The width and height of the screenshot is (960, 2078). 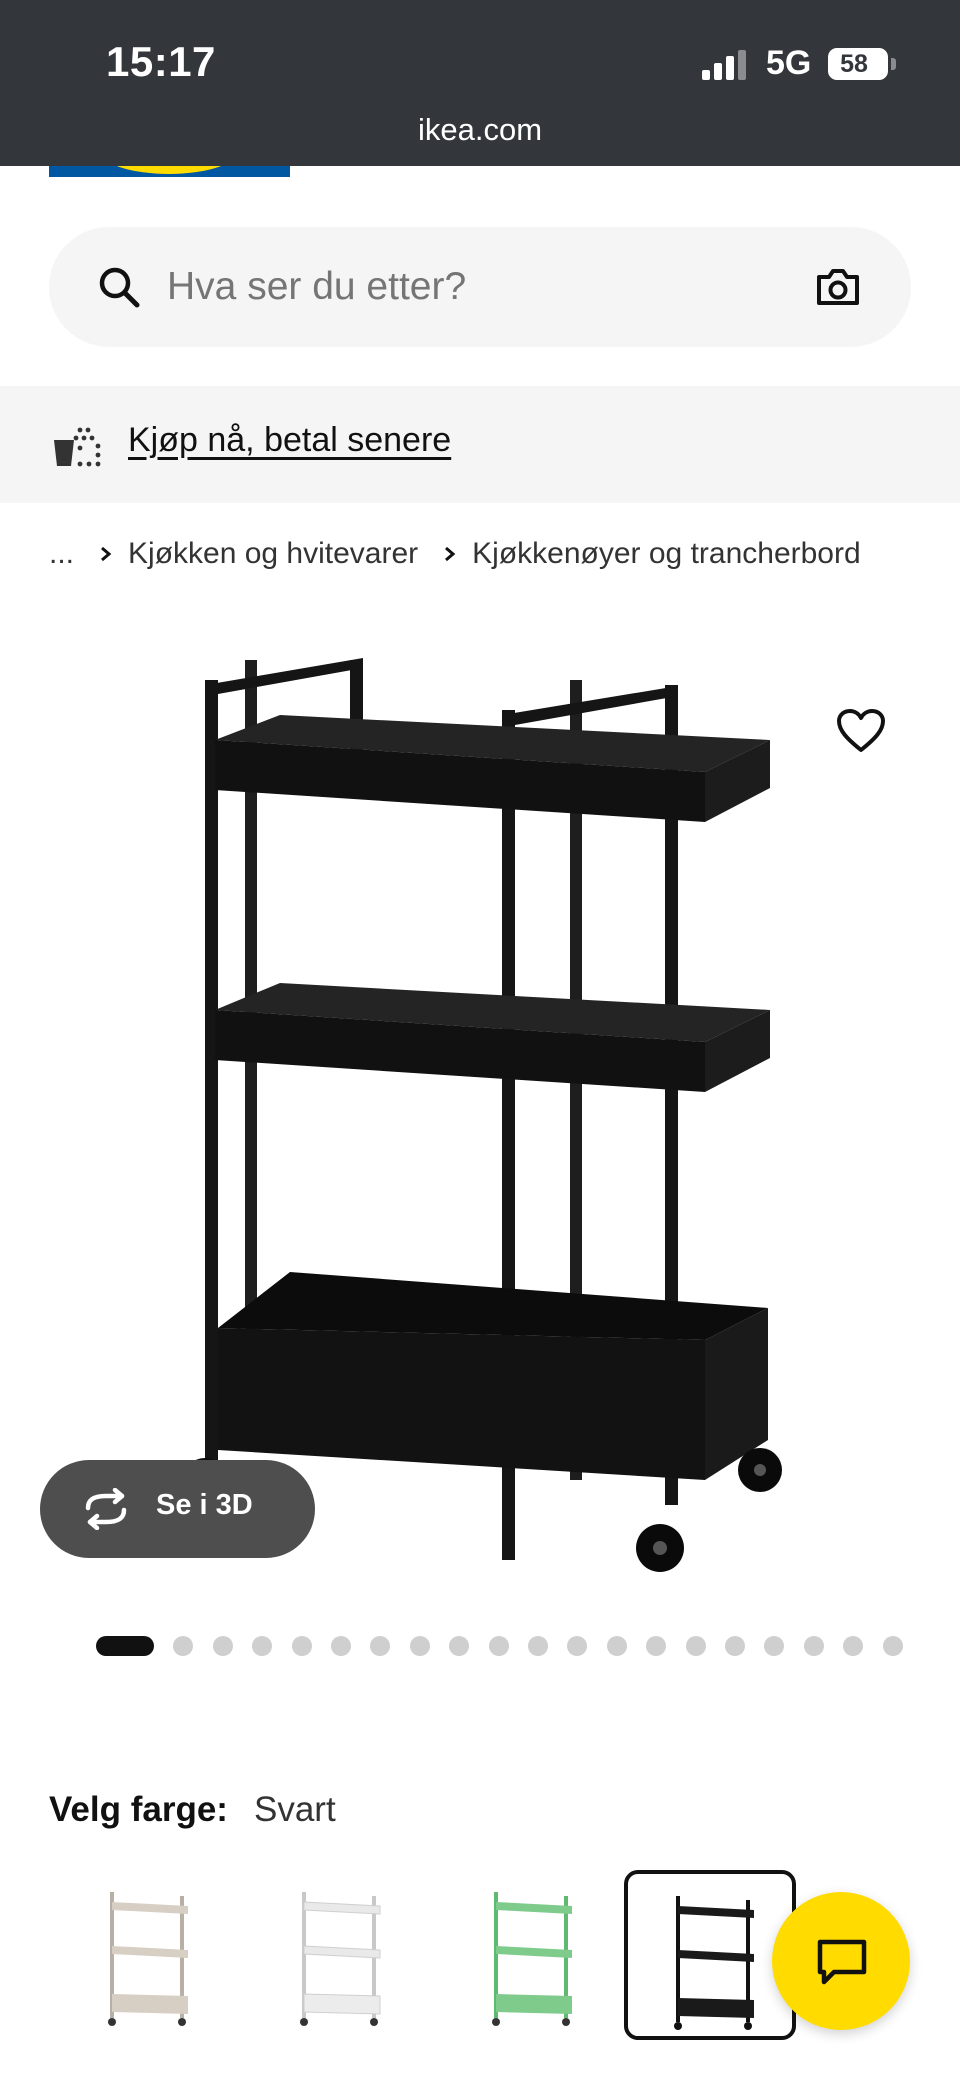 I want to click on color-value: Svart, so click(x=295, y=1809).